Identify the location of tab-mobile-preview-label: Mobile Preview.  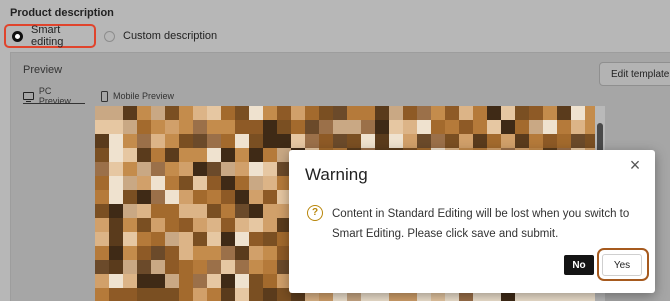
(144, 96).